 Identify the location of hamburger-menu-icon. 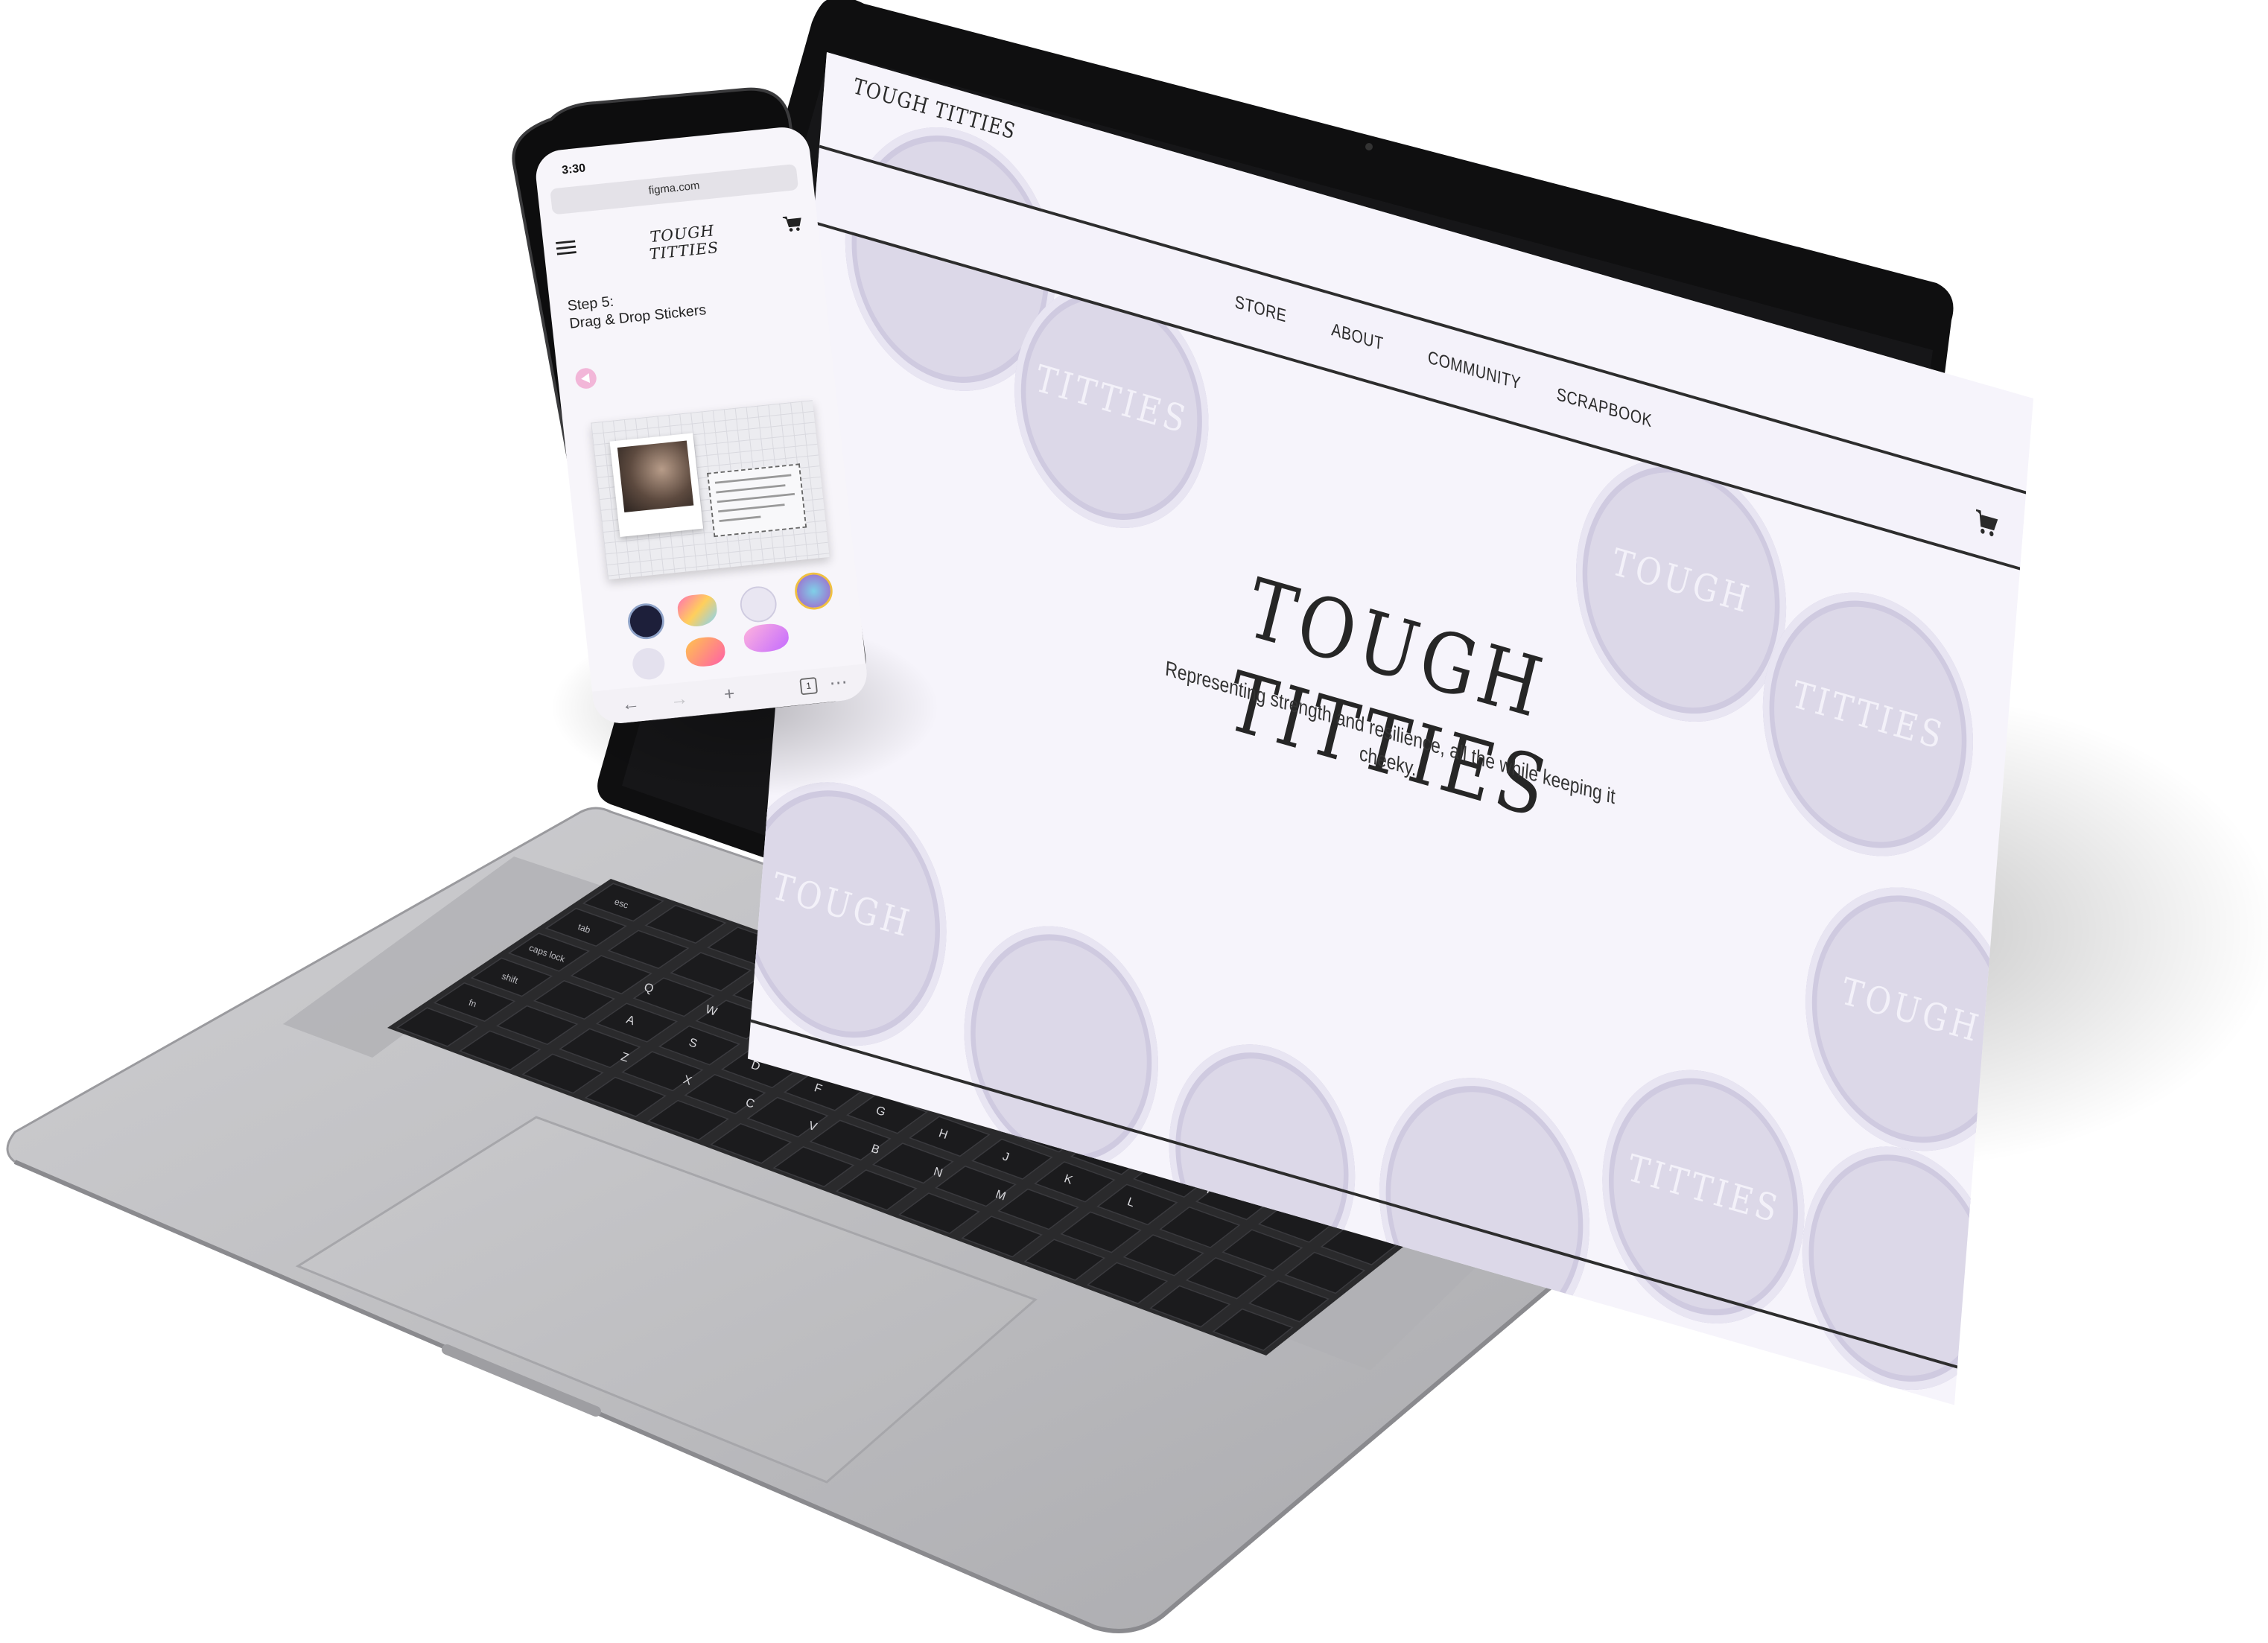
(566, 248).